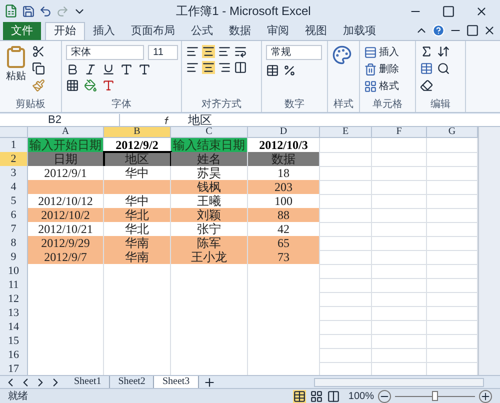 The height and width of the screenshot is (403, 500). What do you see at coordinates (38, 68) in the screenshot?
I see `copy-icon` at bounding box center [38, 68].